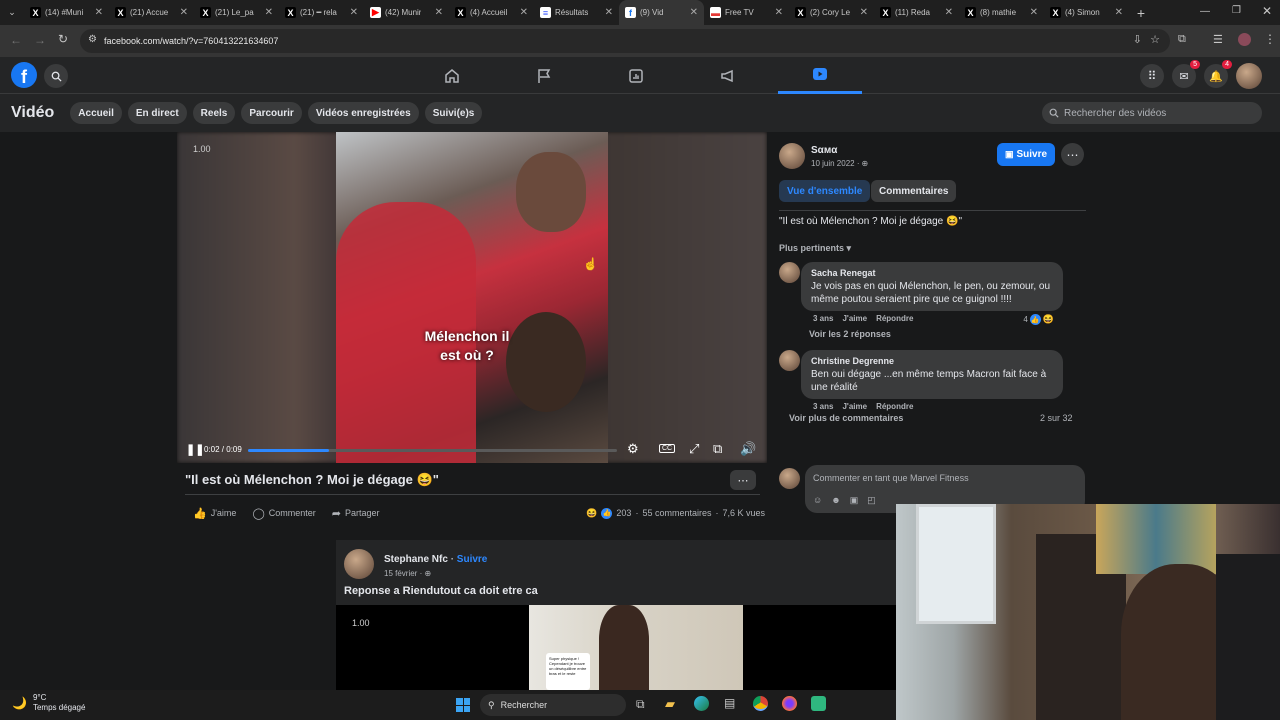 This screenshot has height=720, width=1280. What do you see at coordinates (452, 75) in the screenshot?
I see `nav-home` at bounding box center [452, 75].